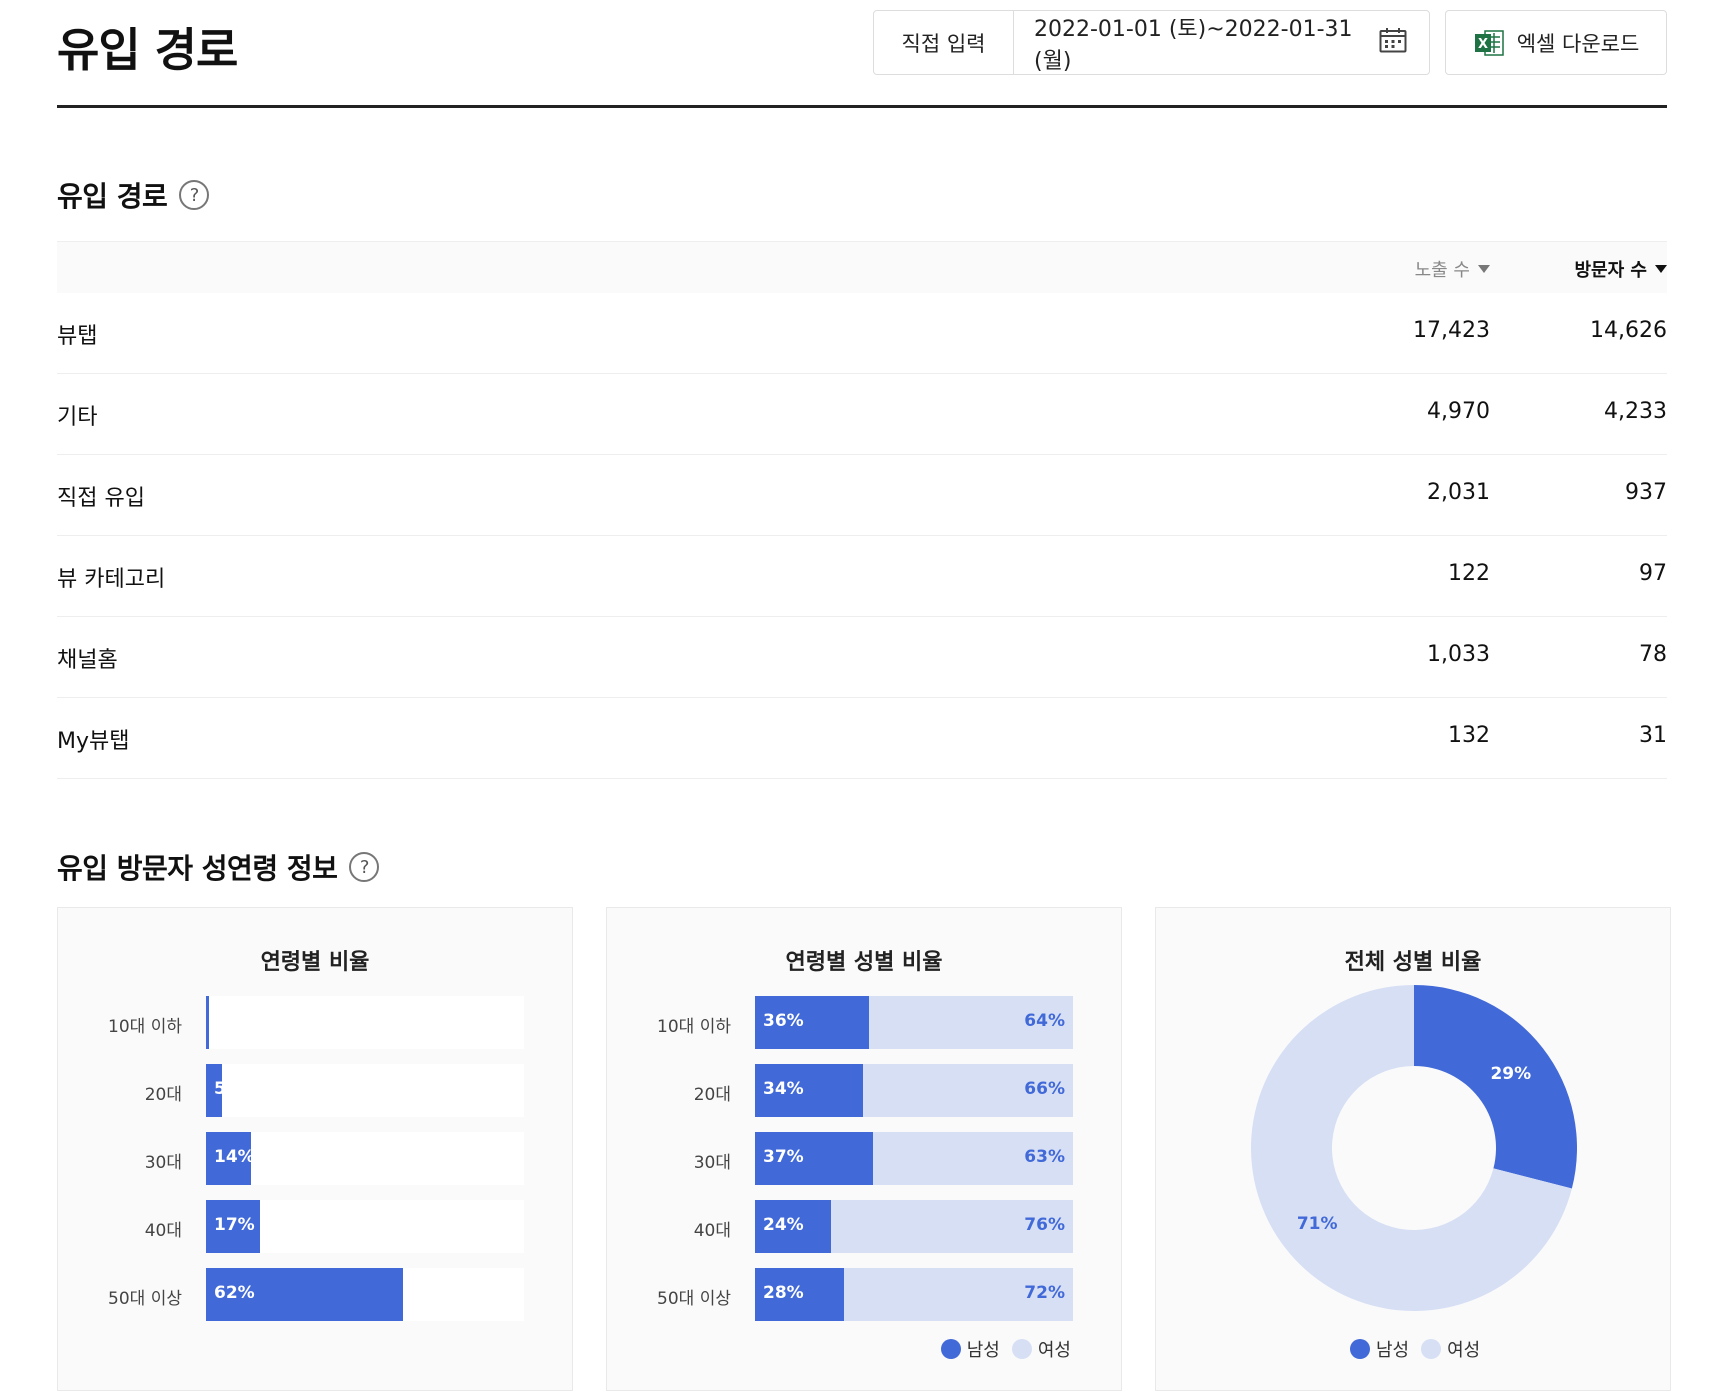 Image resolution: width=1714 pixels, height=1394 pixels. I want to click on bar-male-value-label: 28%, so click(783, 1293).